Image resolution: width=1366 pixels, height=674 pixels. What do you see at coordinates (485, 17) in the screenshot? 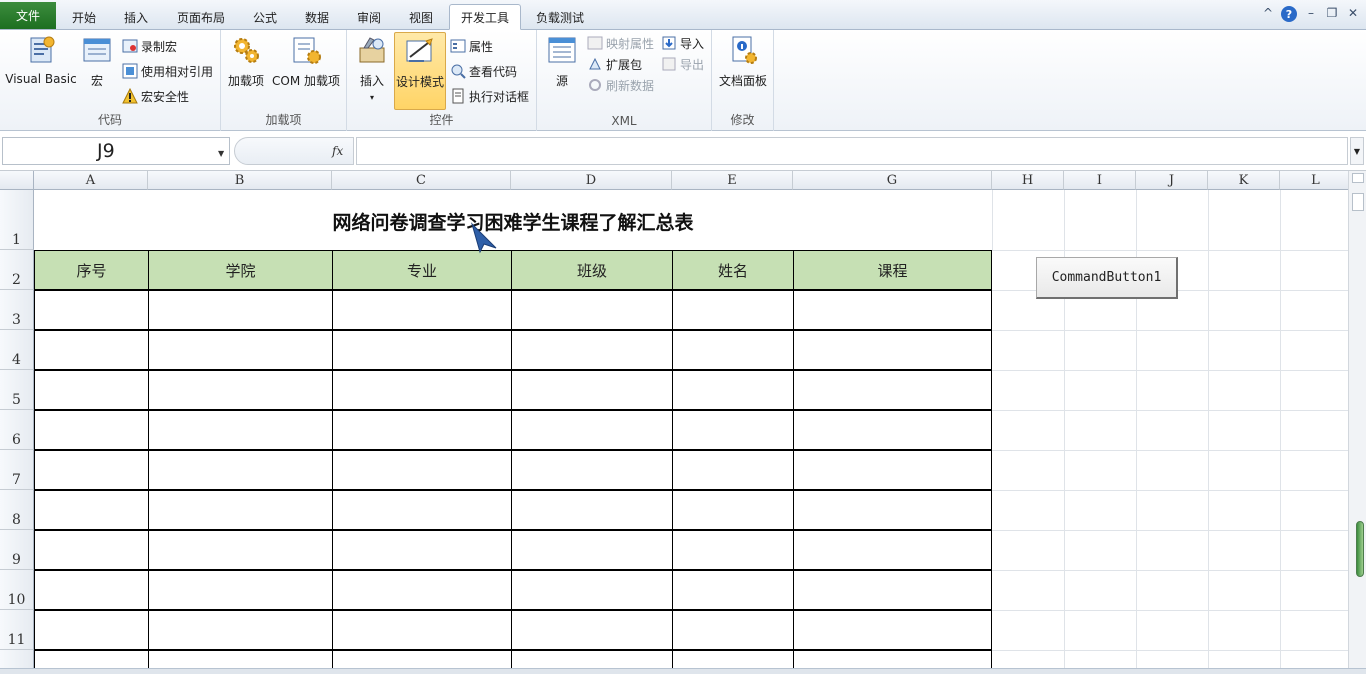
I see `tab-developer: 开发工具` at bounding box center [485, 17].